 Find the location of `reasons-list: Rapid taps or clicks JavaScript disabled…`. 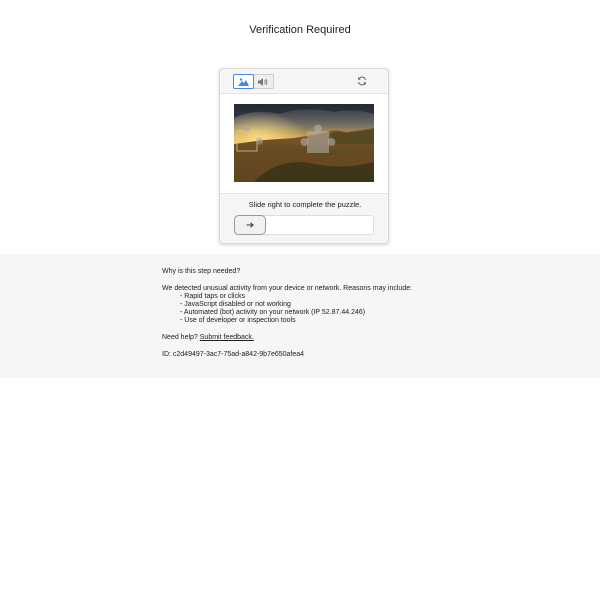

reasons-list: Rapid taps or clicks JavaScript disabled… is located at coordinates (312, 309).